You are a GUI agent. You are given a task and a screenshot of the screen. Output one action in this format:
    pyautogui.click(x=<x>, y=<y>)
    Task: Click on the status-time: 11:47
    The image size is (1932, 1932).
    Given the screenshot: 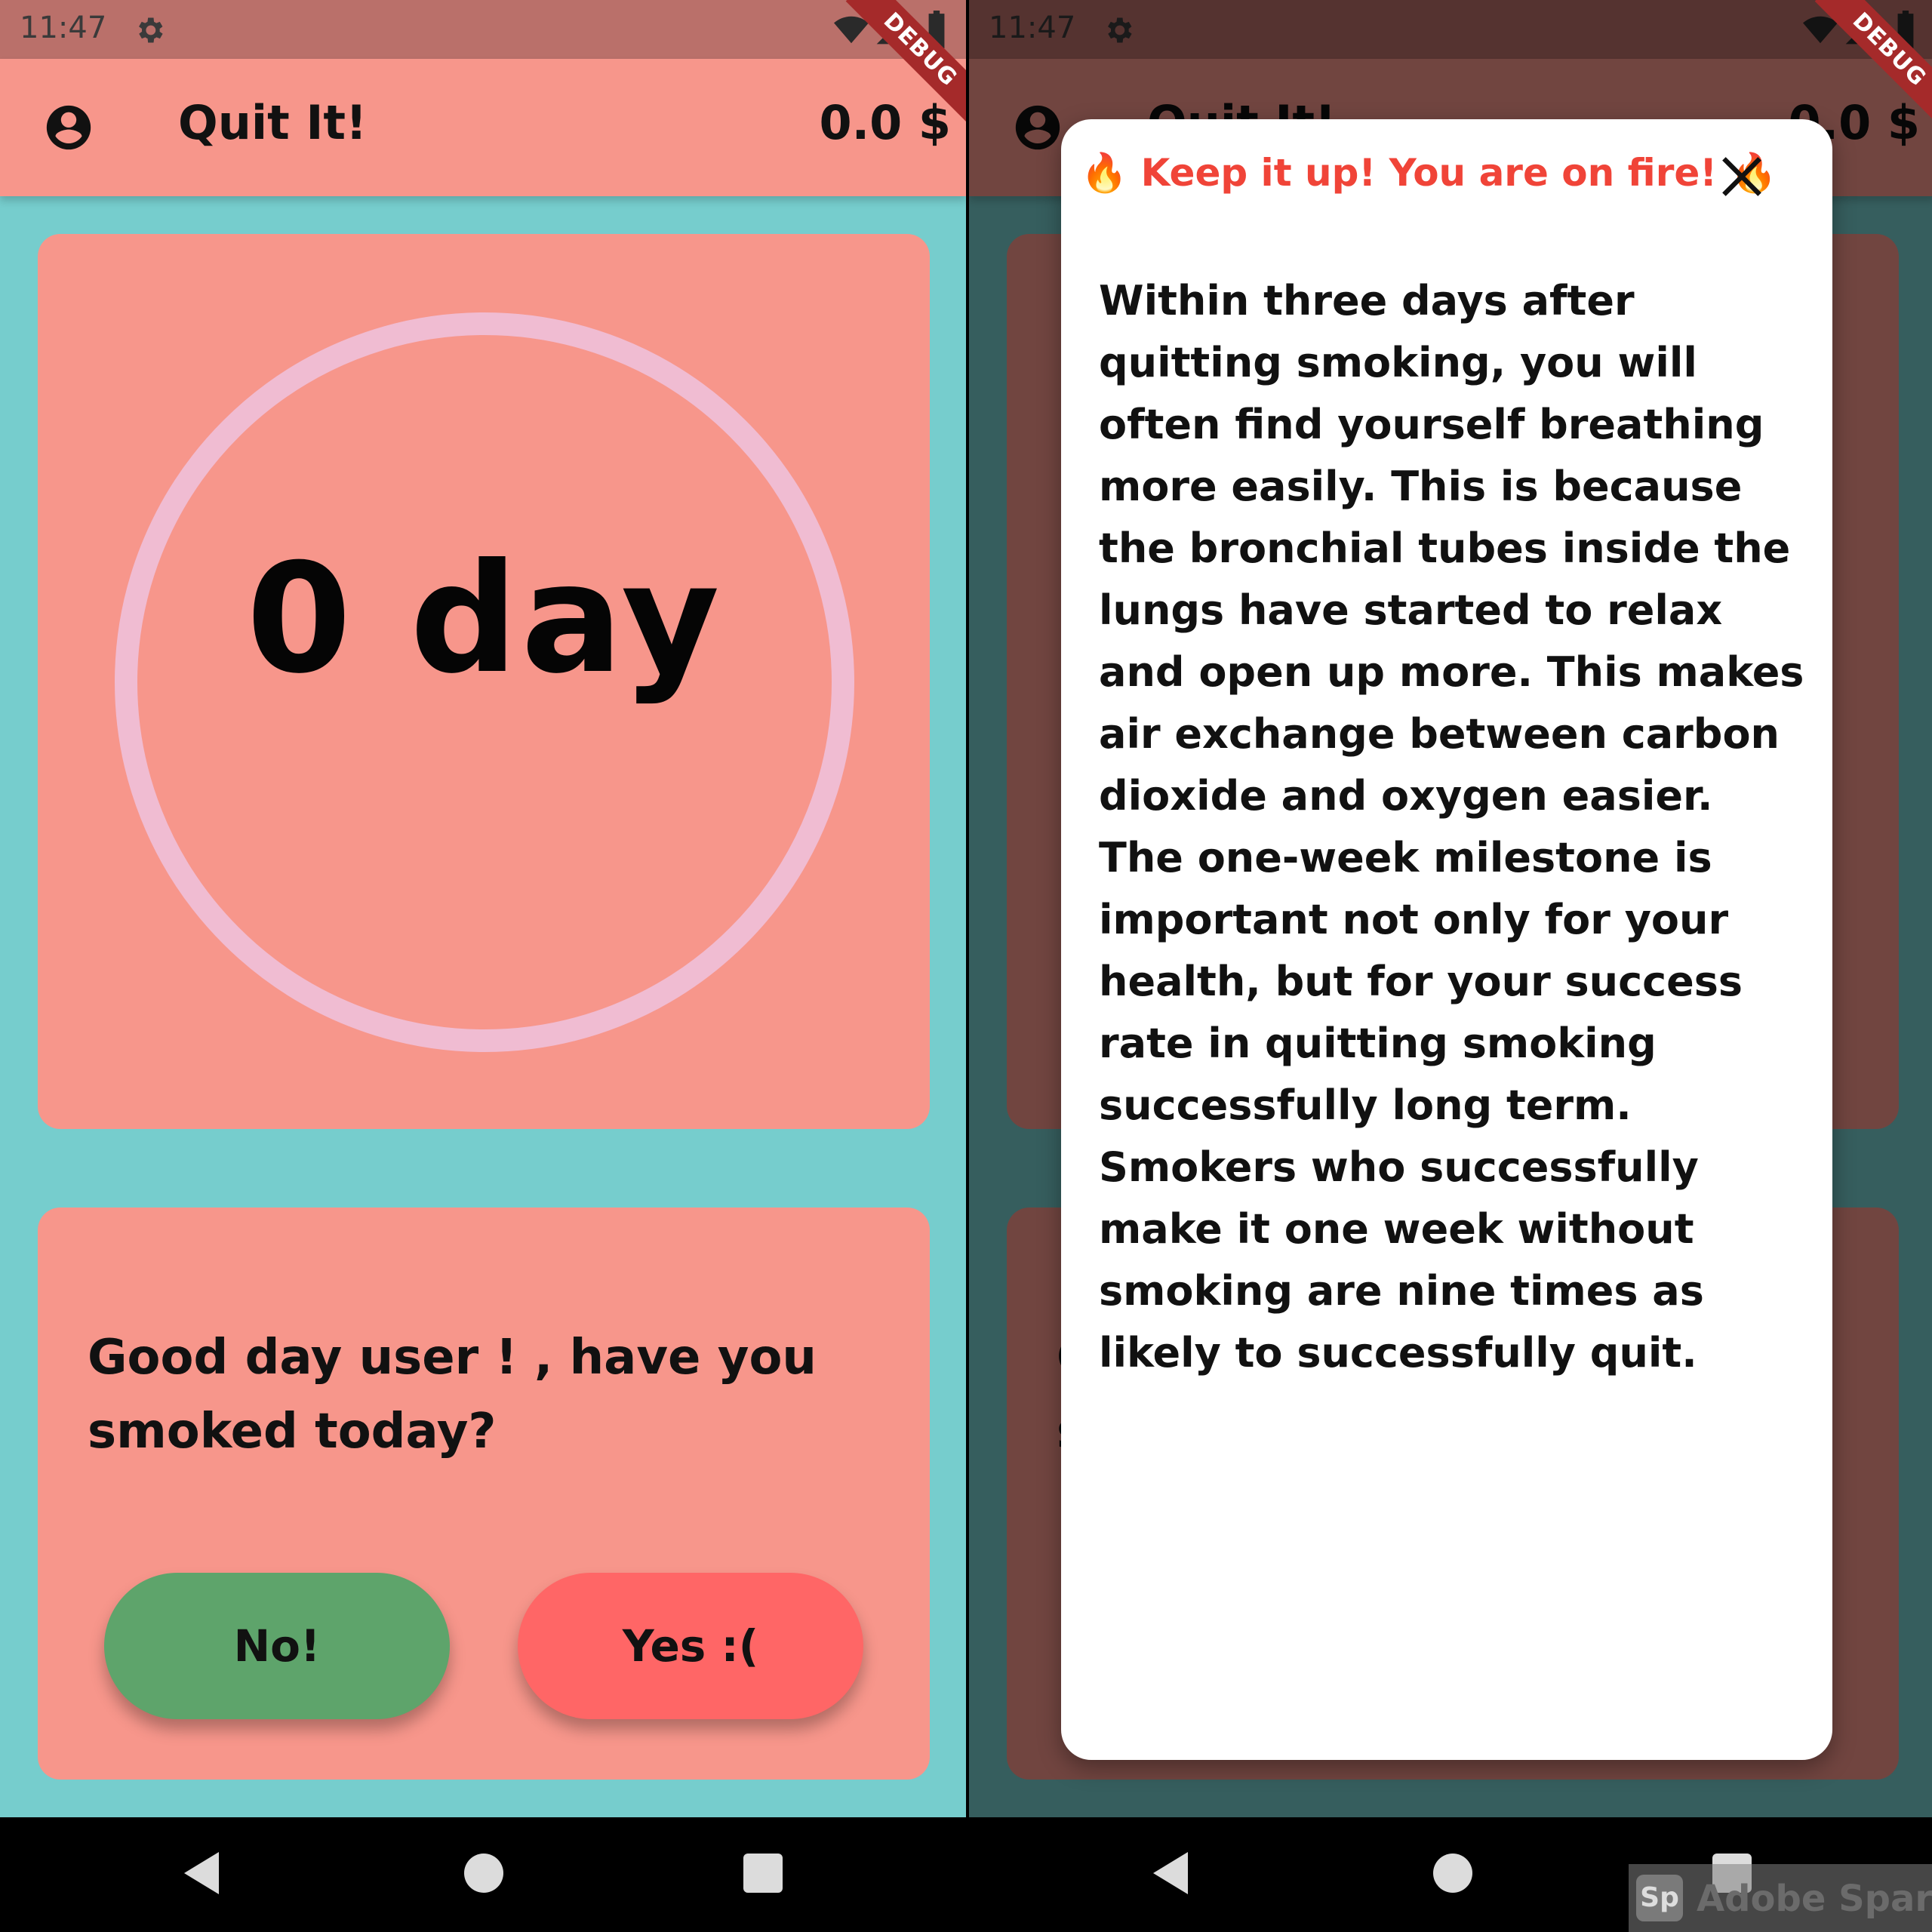 What is the action you would take?
    pyautogui.click(x=63, y=28)
    